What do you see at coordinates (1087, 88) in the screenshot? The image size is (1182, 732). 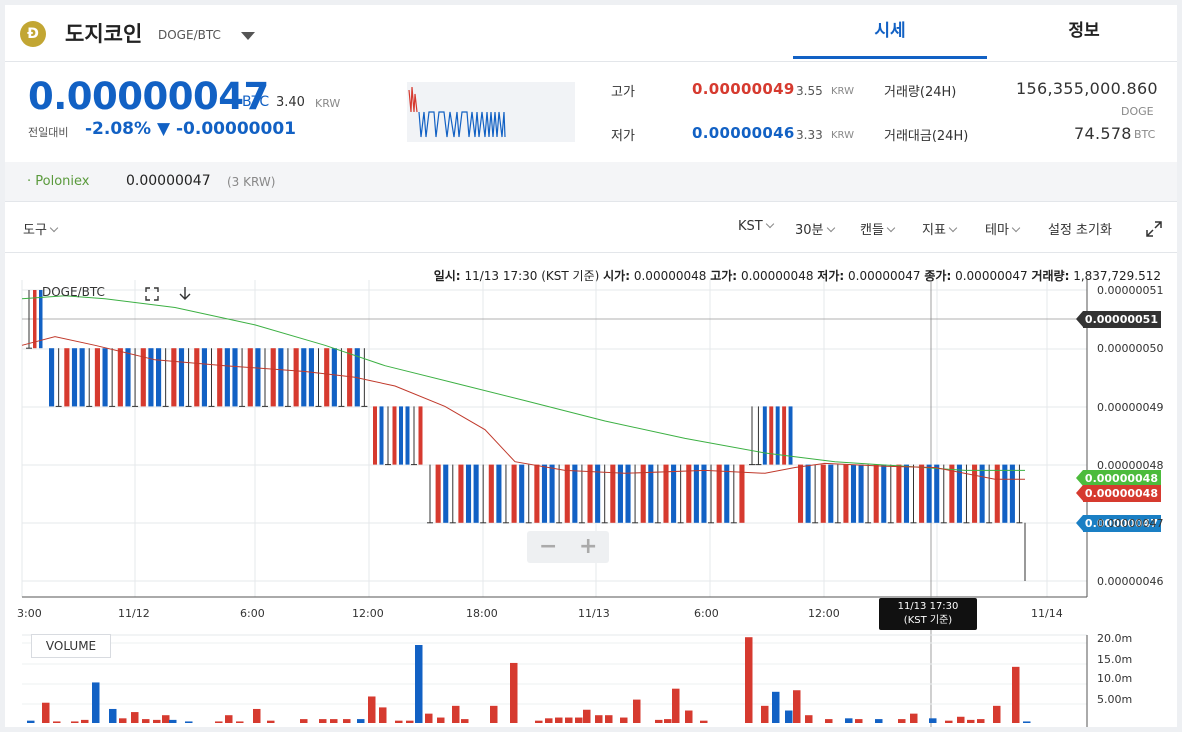 I see `volume-24h-value: 156,355,000.860` at bounding box center [1087, 88].